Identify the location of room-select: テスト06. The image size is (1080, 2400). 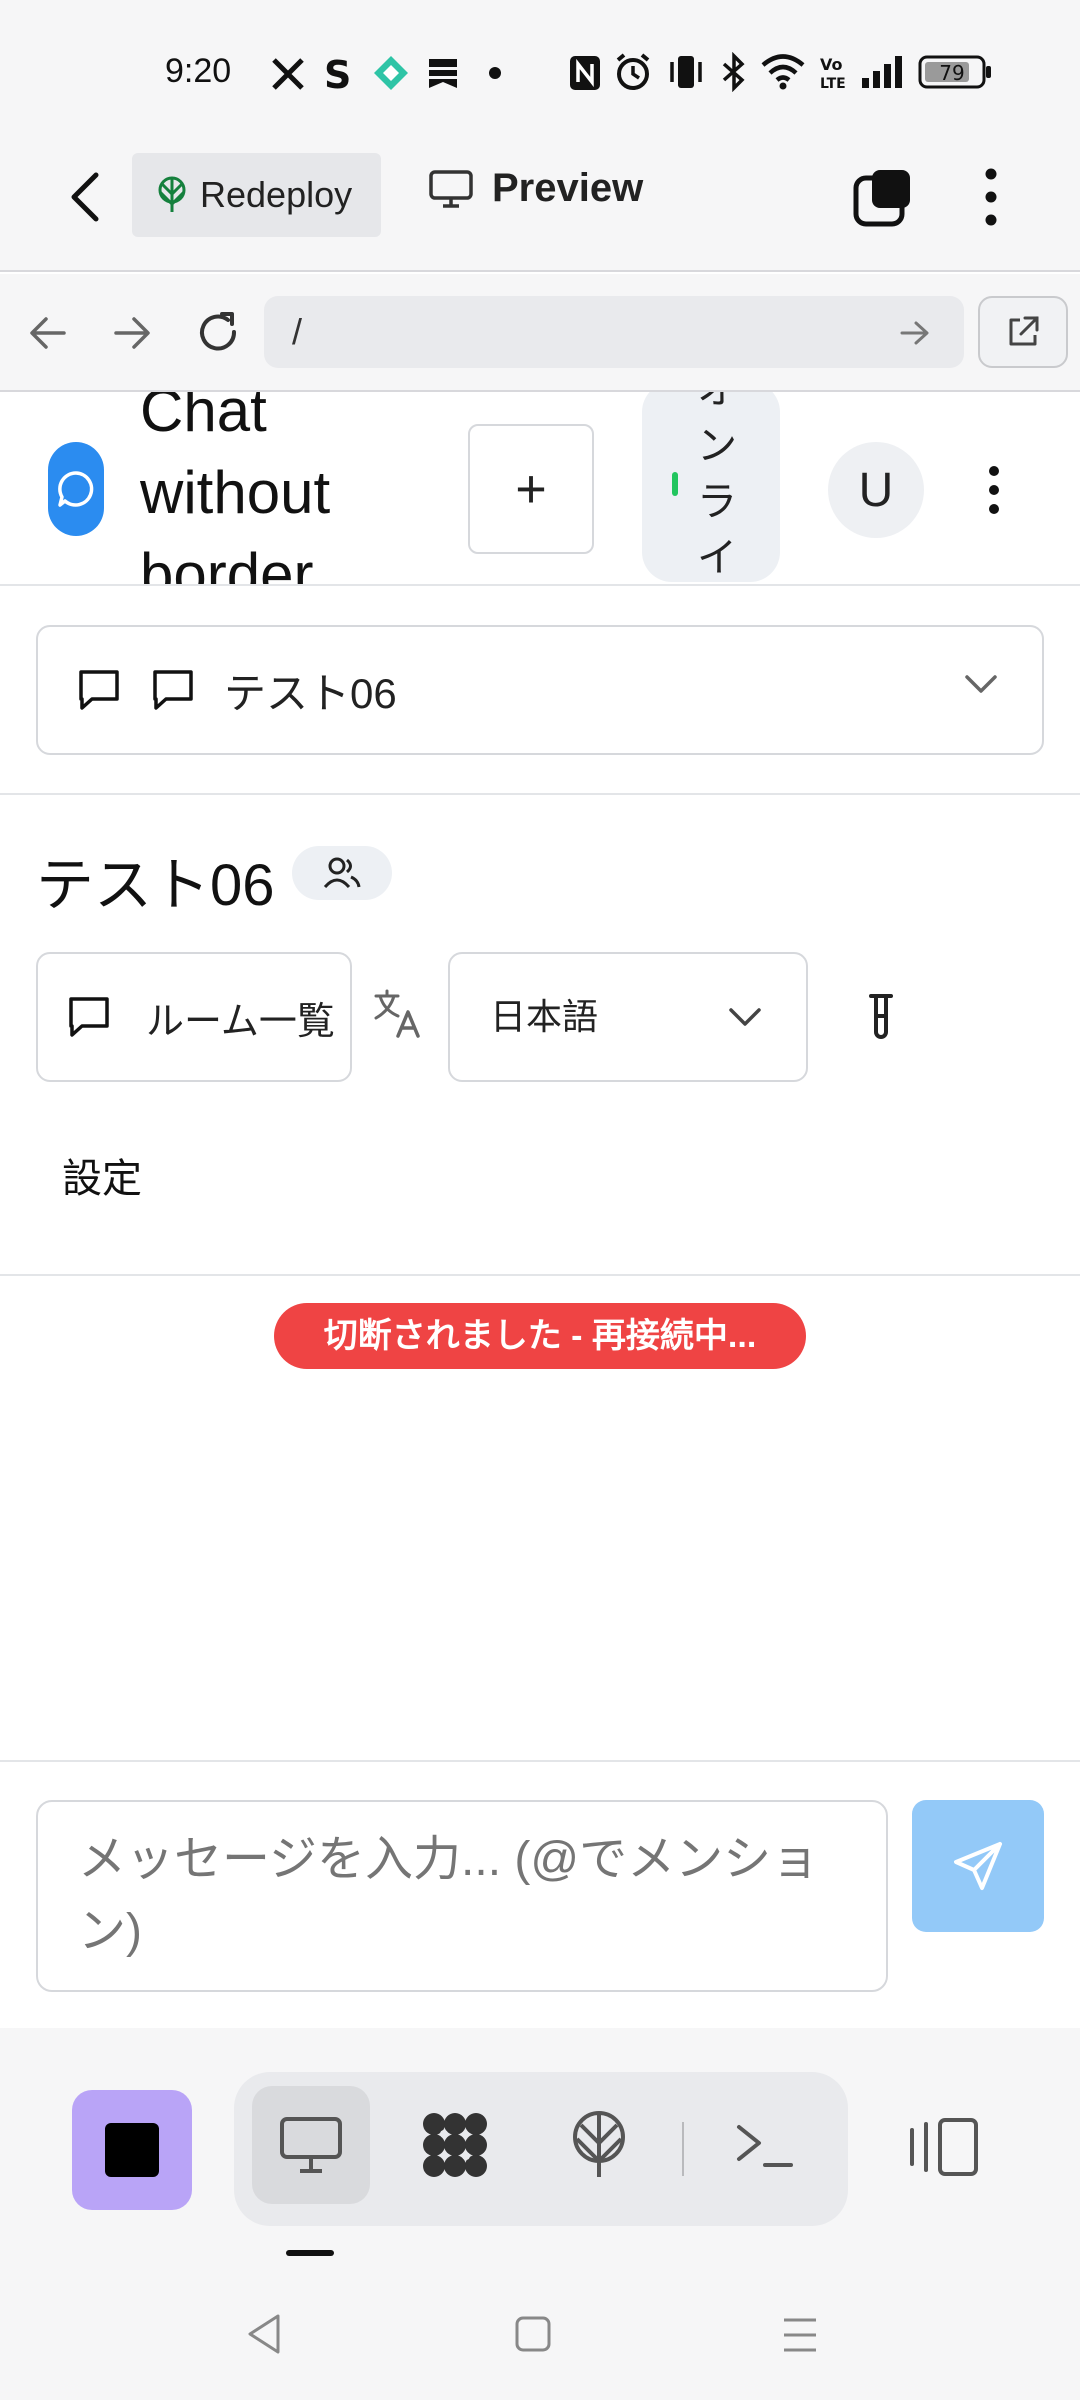
(540, 690).